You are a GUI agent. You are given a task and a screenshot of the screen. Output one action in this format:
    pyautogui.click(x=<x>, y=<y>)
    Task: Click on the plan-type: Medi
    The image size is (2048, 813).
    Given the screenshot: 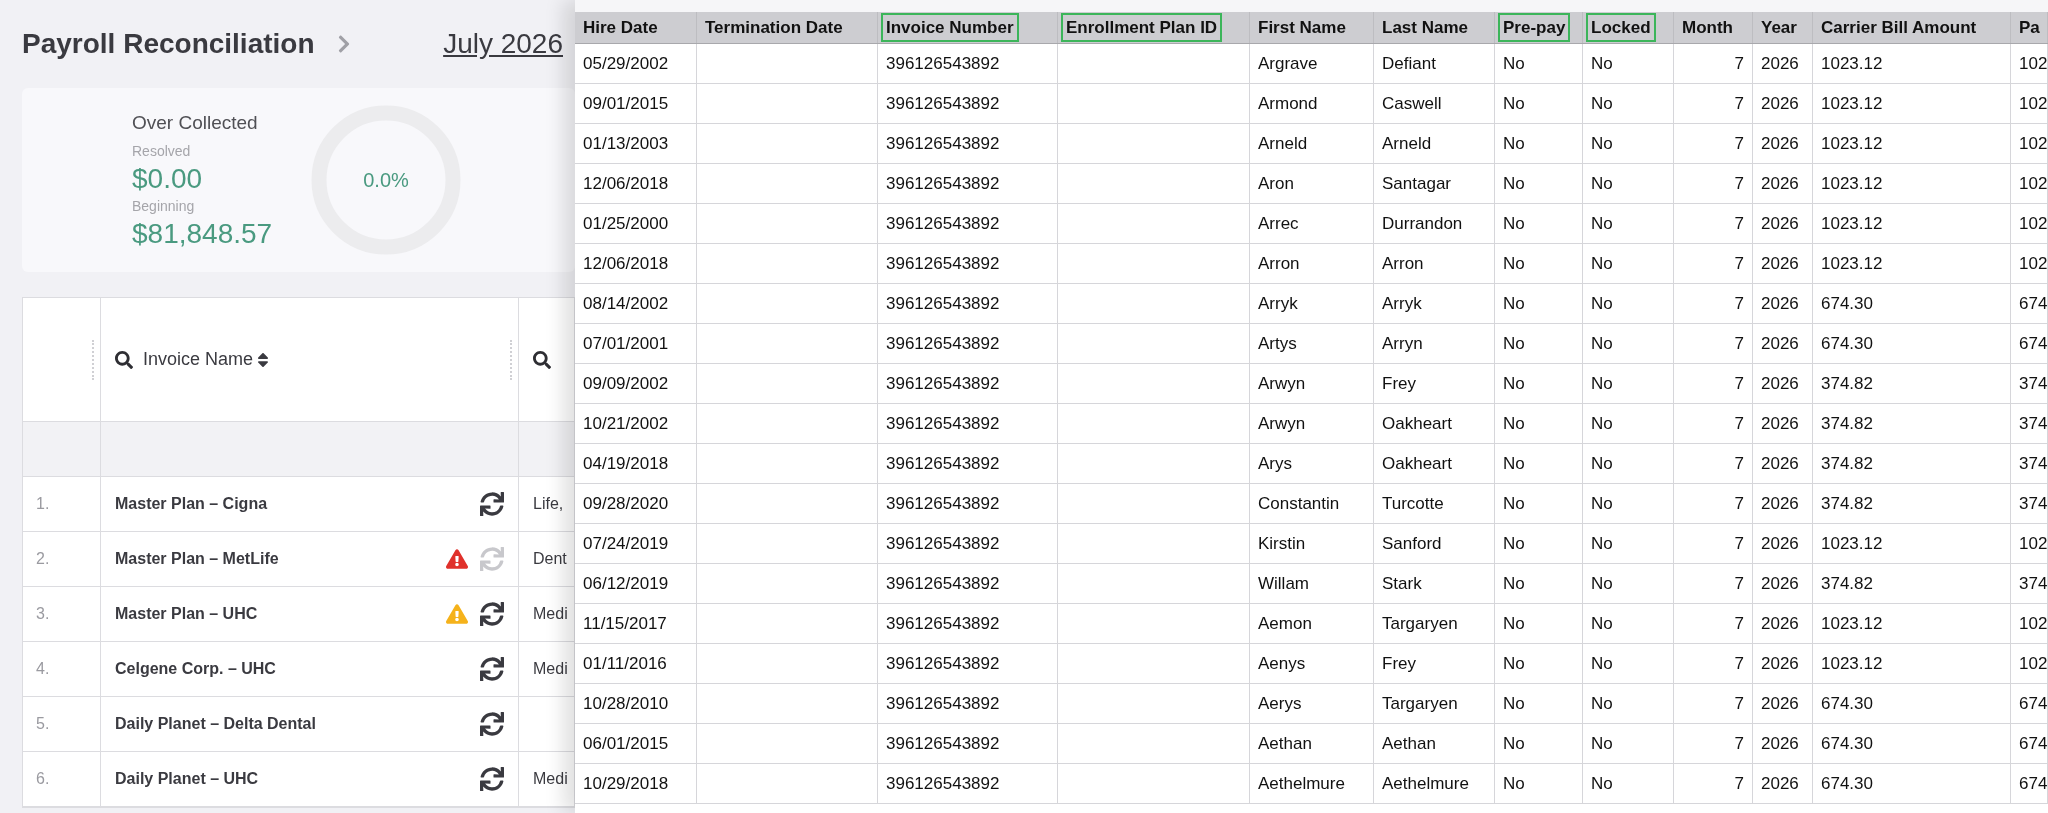 What is the action you would take?
    pyautogui.click(x=550, y=669)
    